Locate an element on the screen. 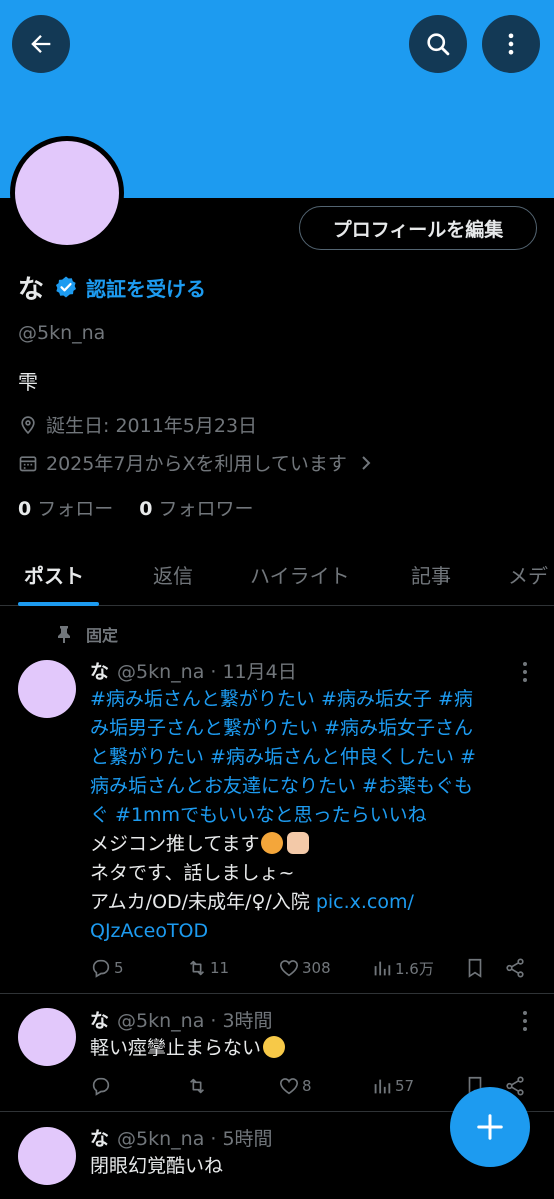 This screenshot has width=554, height=1199. post-meta: @5kn_na · 5時間 is located at coordinates (195, 1139).